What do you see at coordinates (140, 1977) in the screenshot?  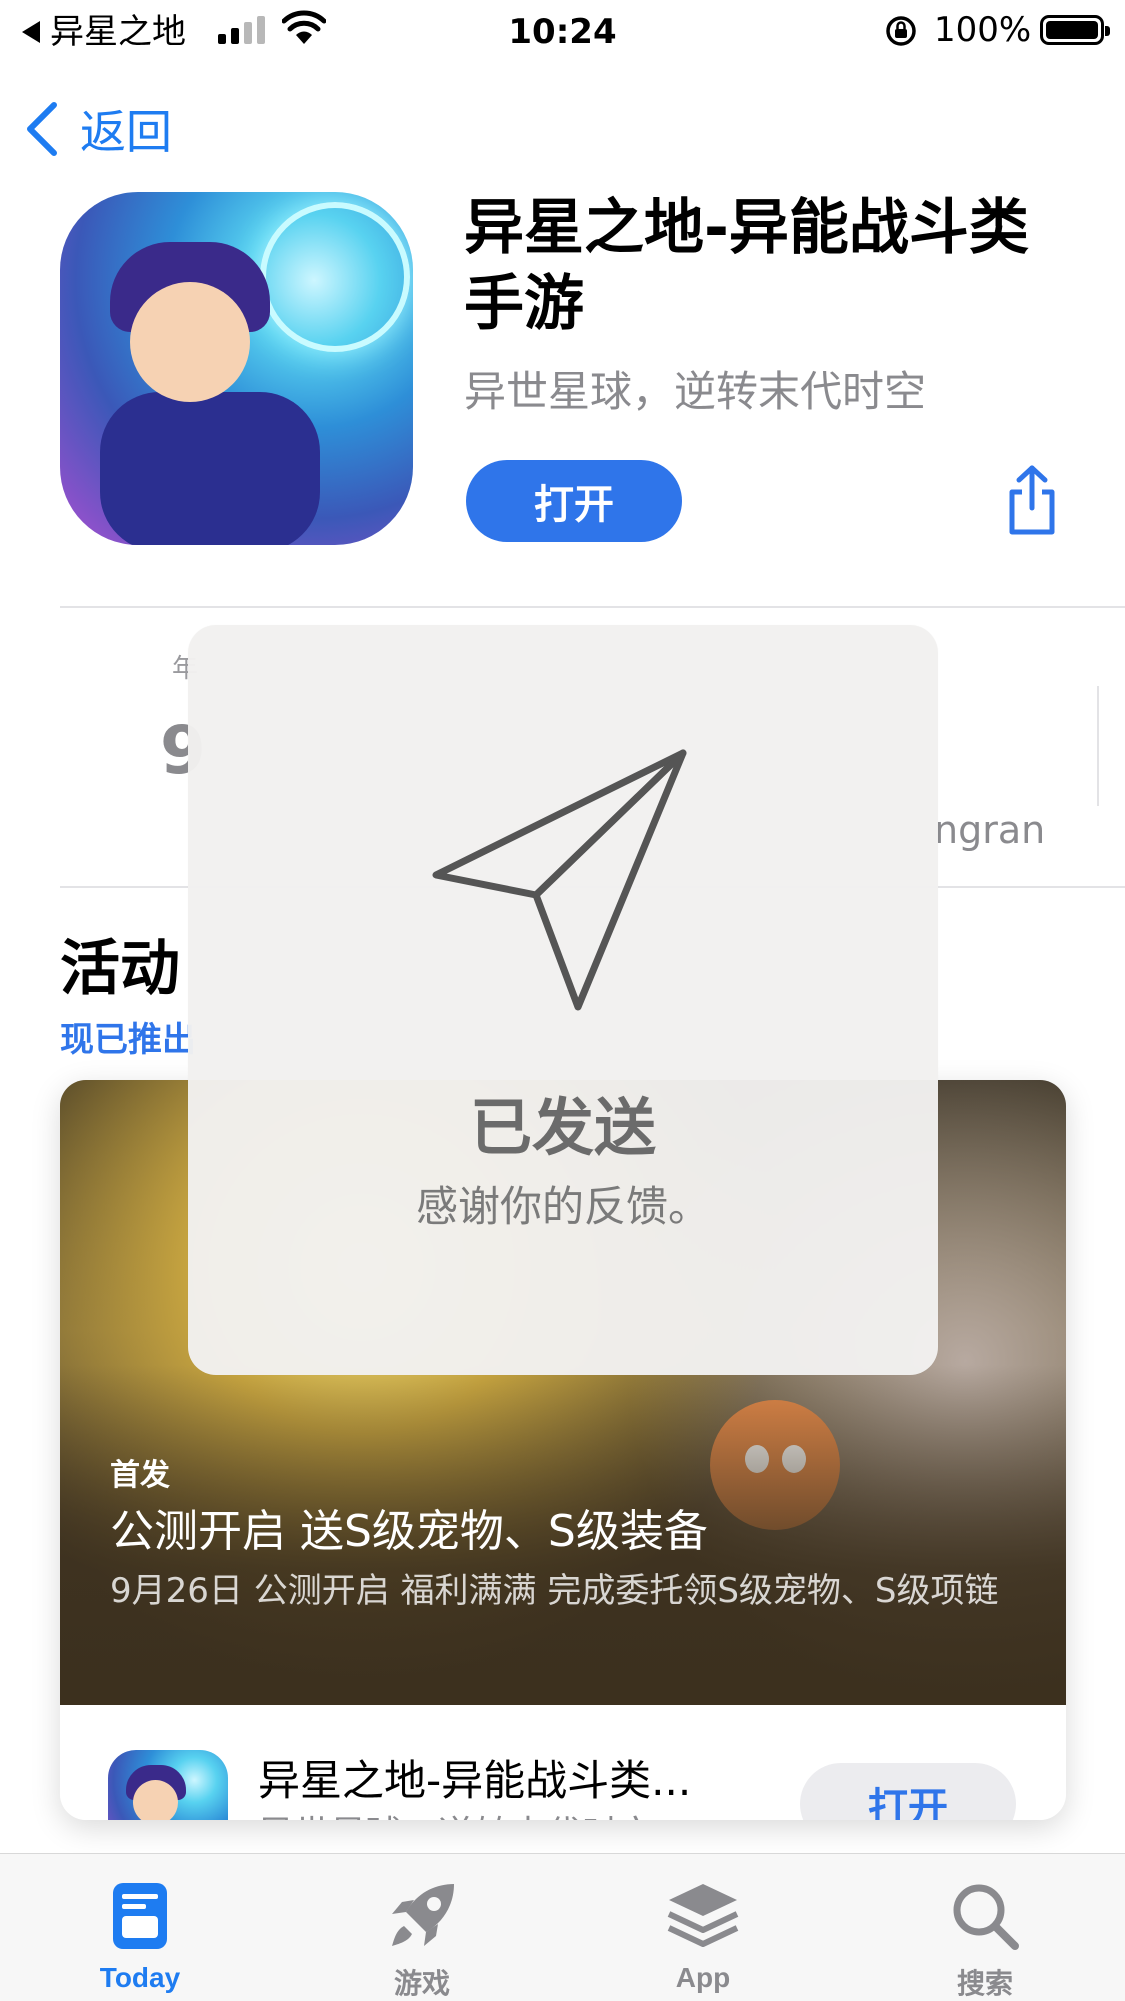 I see `tab-today-label: Today` at bounding box center [140, 1977].